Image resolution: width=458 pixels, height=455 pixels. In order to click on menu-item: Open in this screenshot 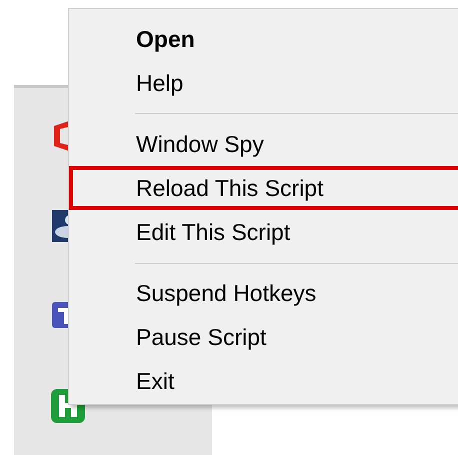, I will do `click(263, 39)`.